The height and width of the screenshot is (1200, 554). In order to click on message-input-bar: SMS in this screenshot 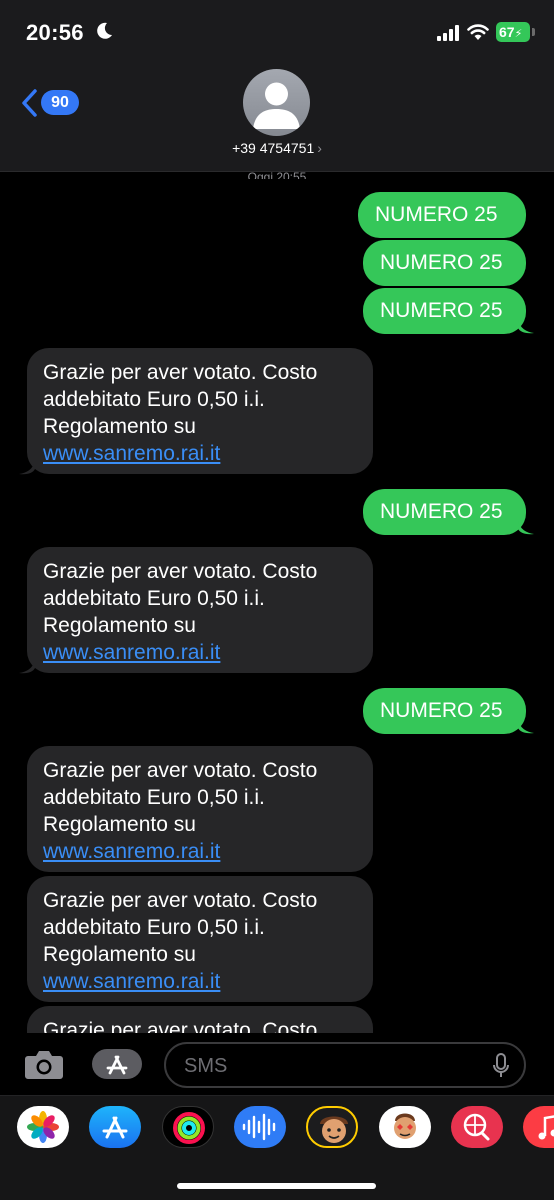, I will do `click(277, 1064)`.